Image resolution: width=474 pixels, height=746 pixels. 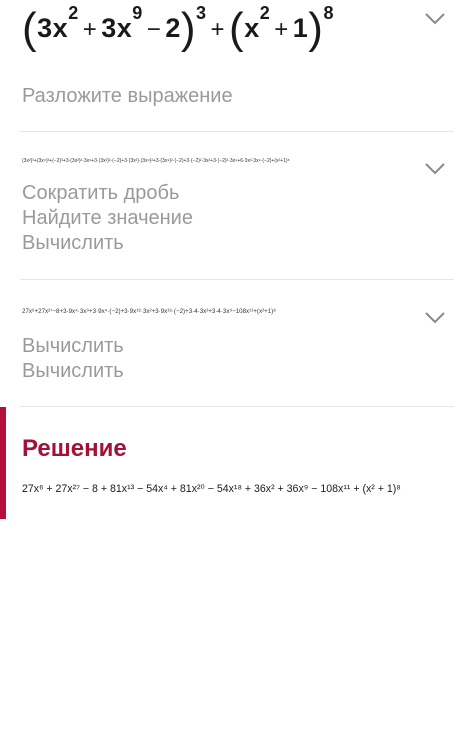 What do you see at coordinates (107, 218) in the screenshot?
I see `step-label: Найдите значение` at bounding box center [107, 218].